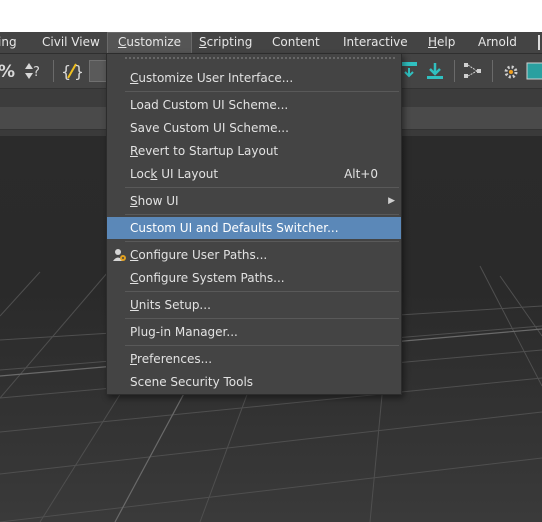 This screenshot has height=522, width=542. I want to click on submenu-arrow-icon: ▶, so click(391, 201).